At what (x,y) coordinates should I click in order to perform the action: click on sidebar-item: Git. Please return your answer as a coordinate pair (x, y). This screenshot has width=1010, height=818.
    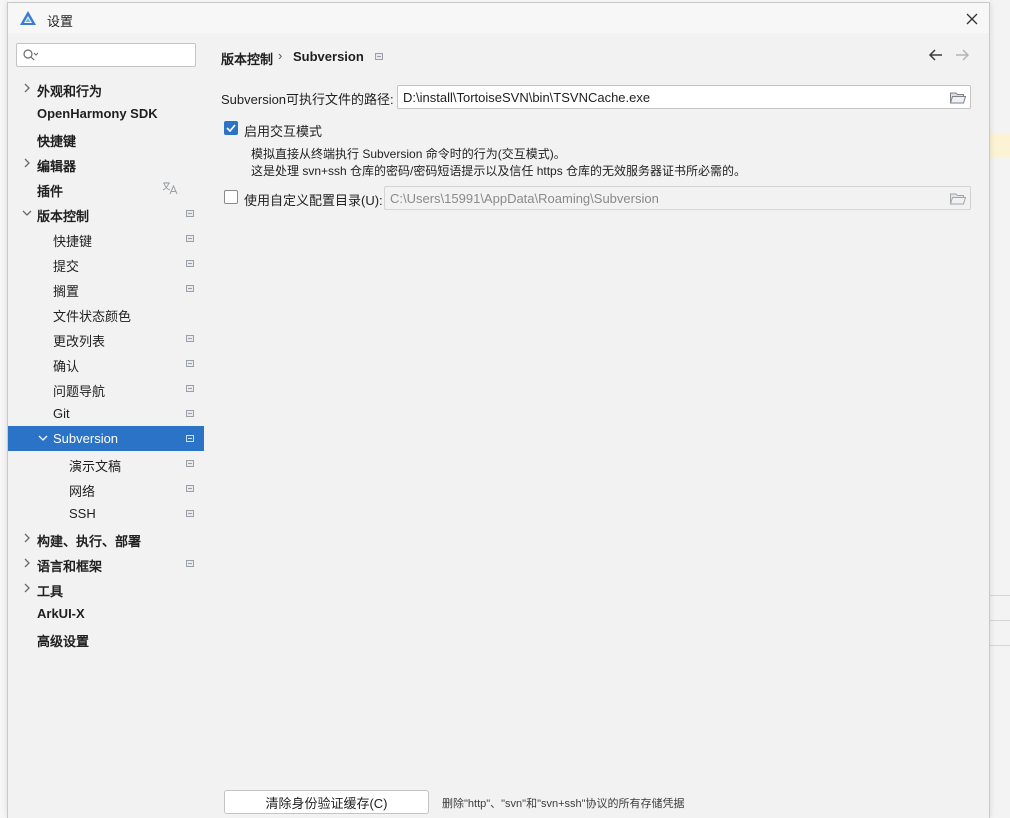
    Looking at the image, I should click on (106, 413).